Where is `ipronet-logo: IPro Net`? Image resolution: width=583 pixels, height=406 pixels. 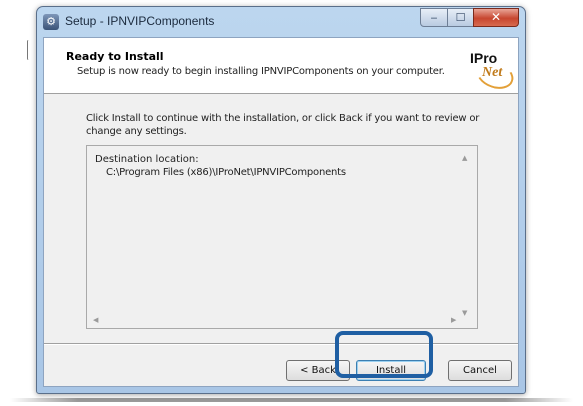
ipronet-logo: IPro Net is located at coordinates (494, 71).